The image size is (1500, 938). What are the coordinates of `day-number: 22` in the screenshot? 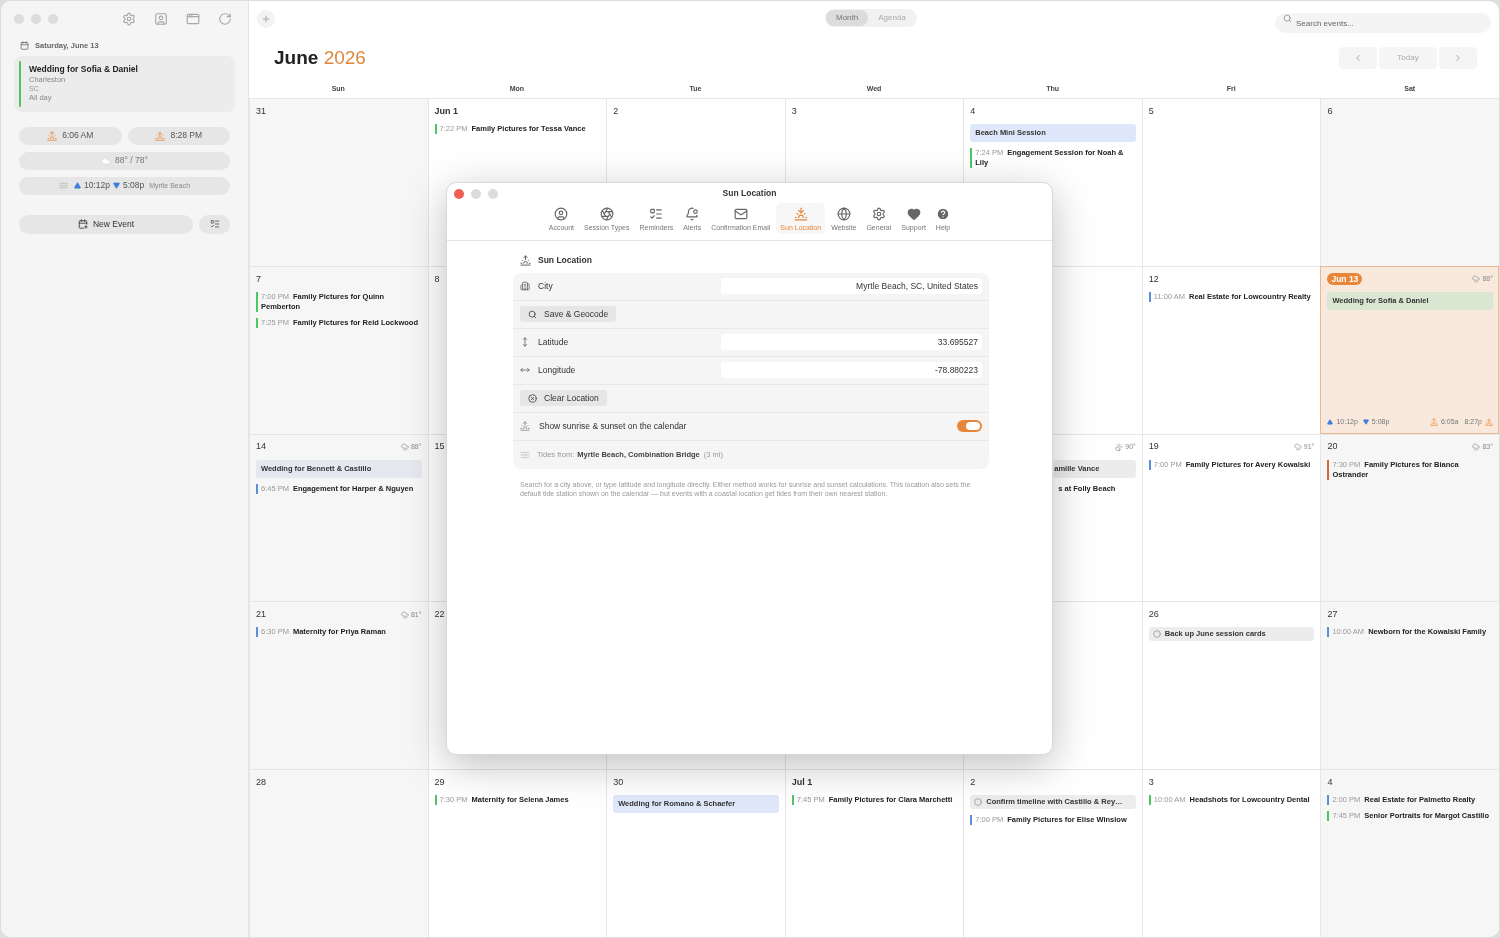 It's located at (439, 615).